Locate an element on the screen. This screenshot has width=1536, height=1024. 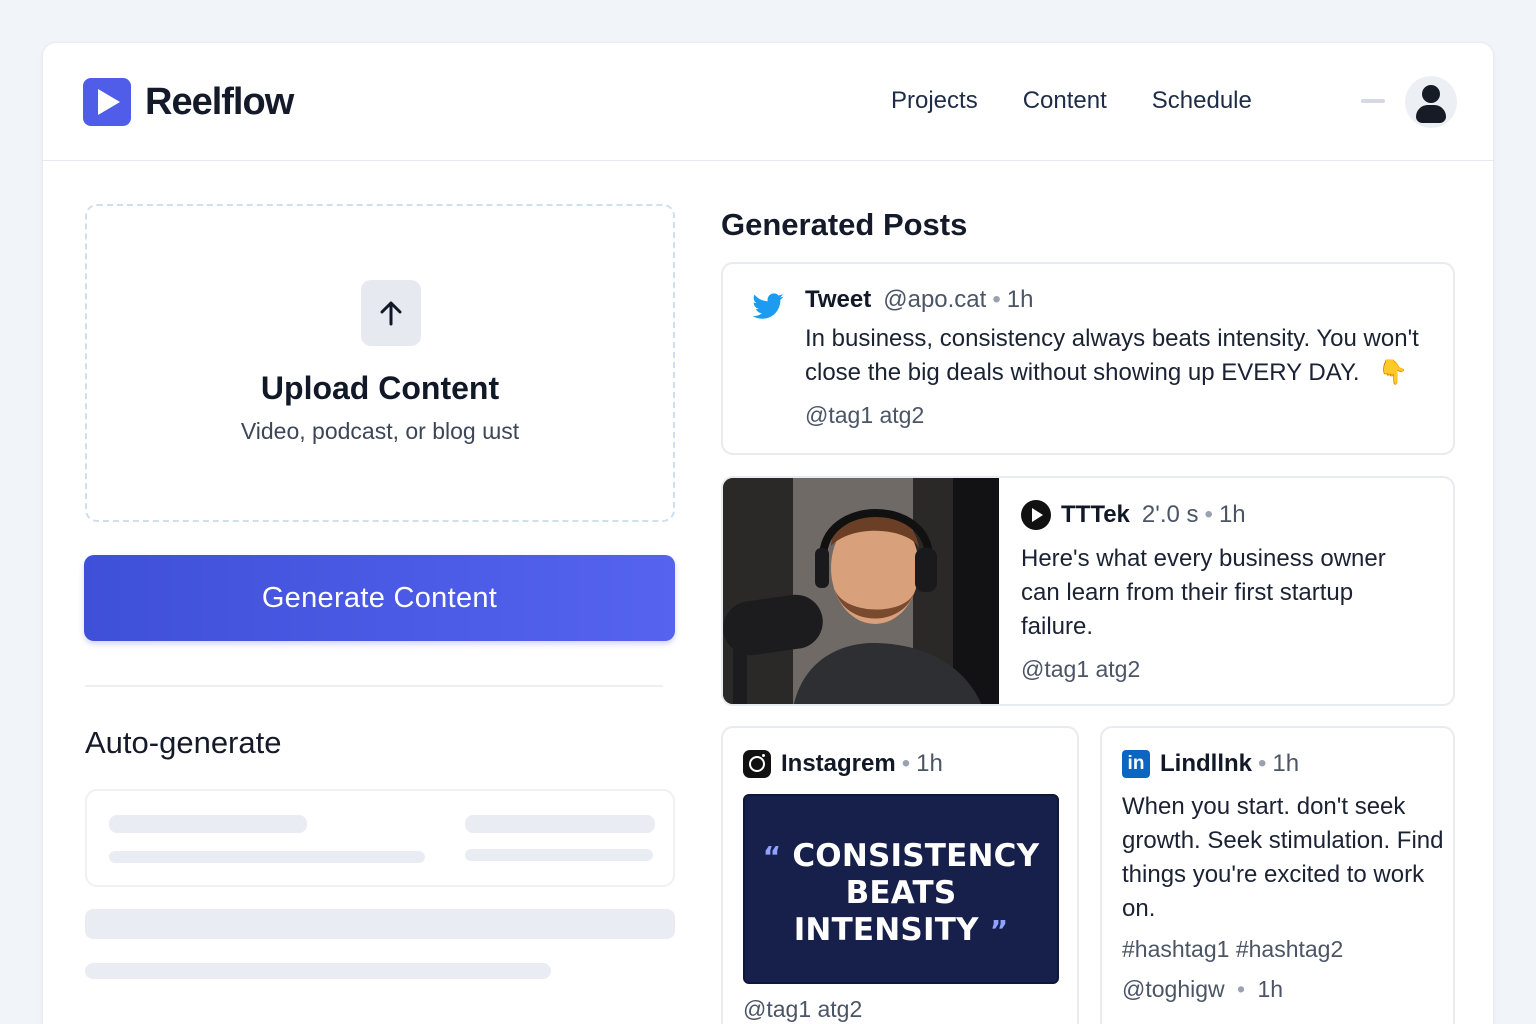
twitter-bird-icon is located at coordinates (768, 306).